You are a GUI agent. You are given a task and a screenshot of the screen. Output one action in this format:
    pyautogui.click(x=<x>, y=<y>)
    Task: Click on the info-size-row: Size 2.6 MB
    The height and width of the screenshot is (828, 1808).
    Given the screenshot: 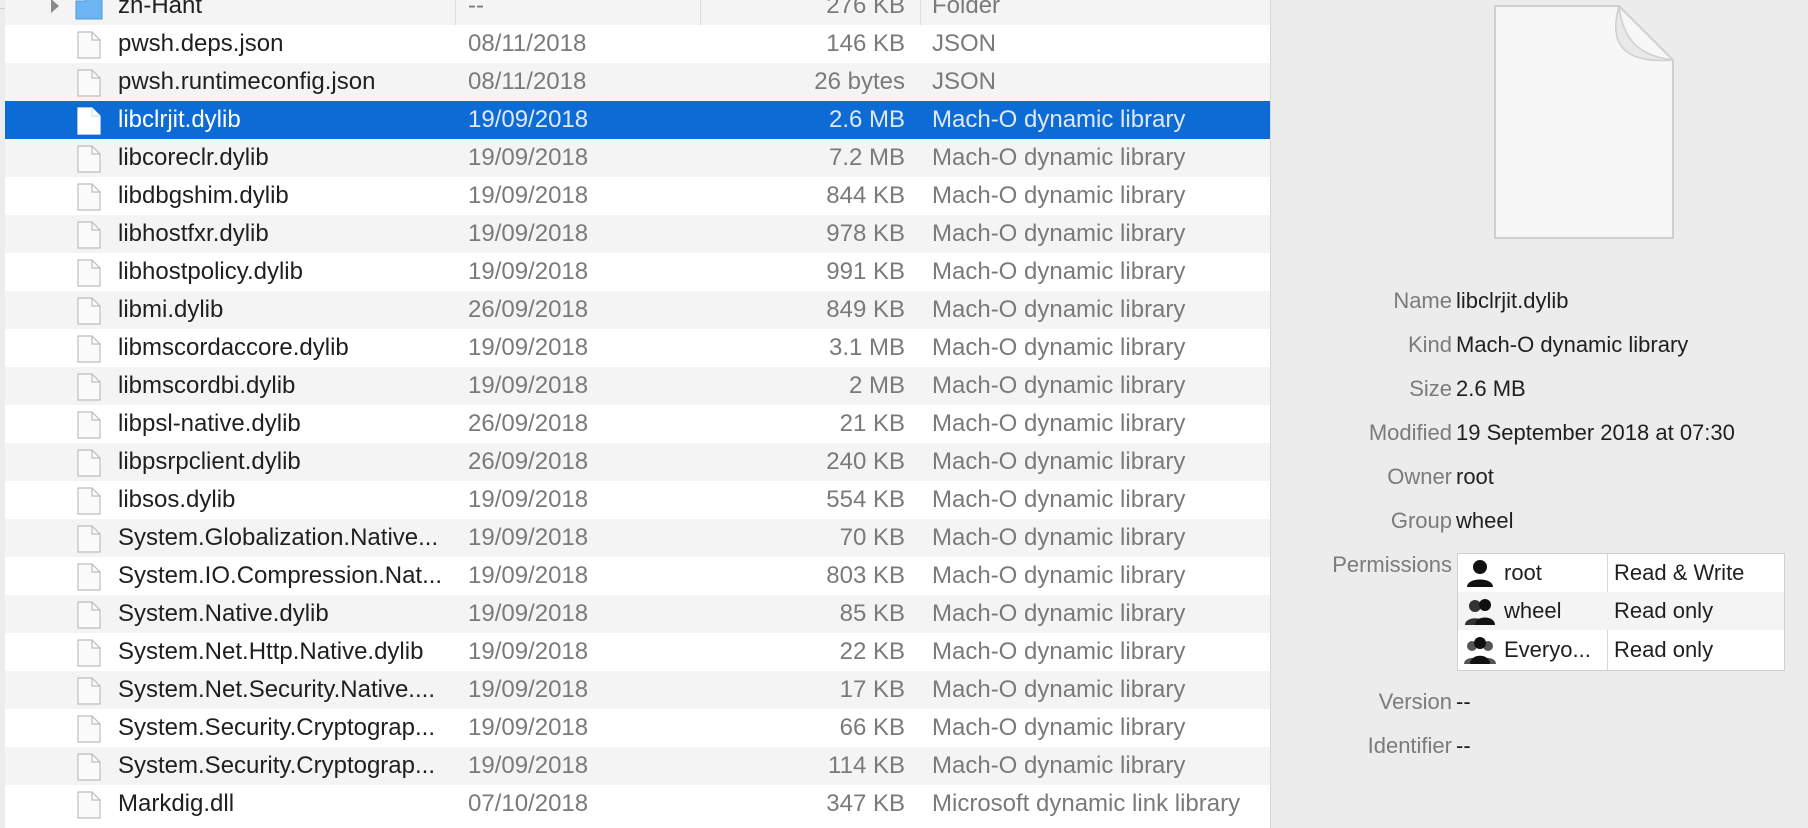 What is the action you would take?
    pyautogui.click(x=1539, y=389)
    